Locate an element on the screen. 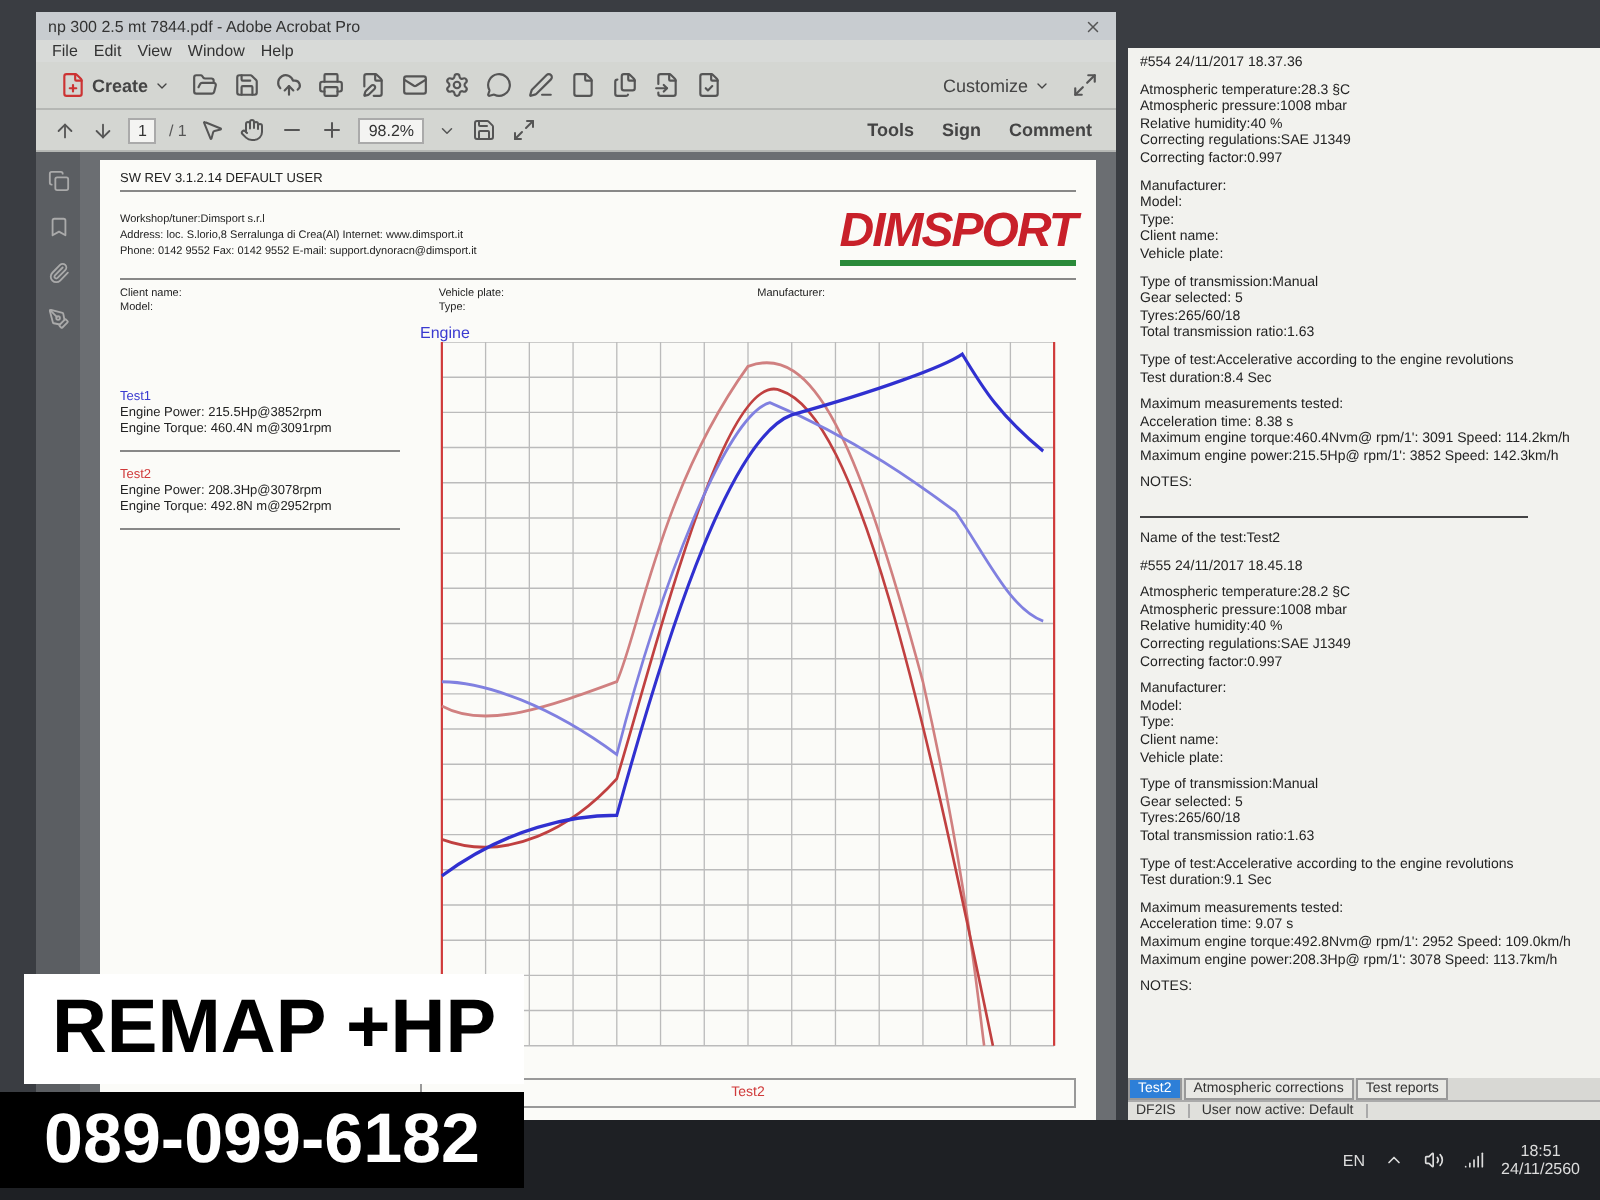 The image size is (1600, 1200). settings-icon is located at coordinates (457, 85).